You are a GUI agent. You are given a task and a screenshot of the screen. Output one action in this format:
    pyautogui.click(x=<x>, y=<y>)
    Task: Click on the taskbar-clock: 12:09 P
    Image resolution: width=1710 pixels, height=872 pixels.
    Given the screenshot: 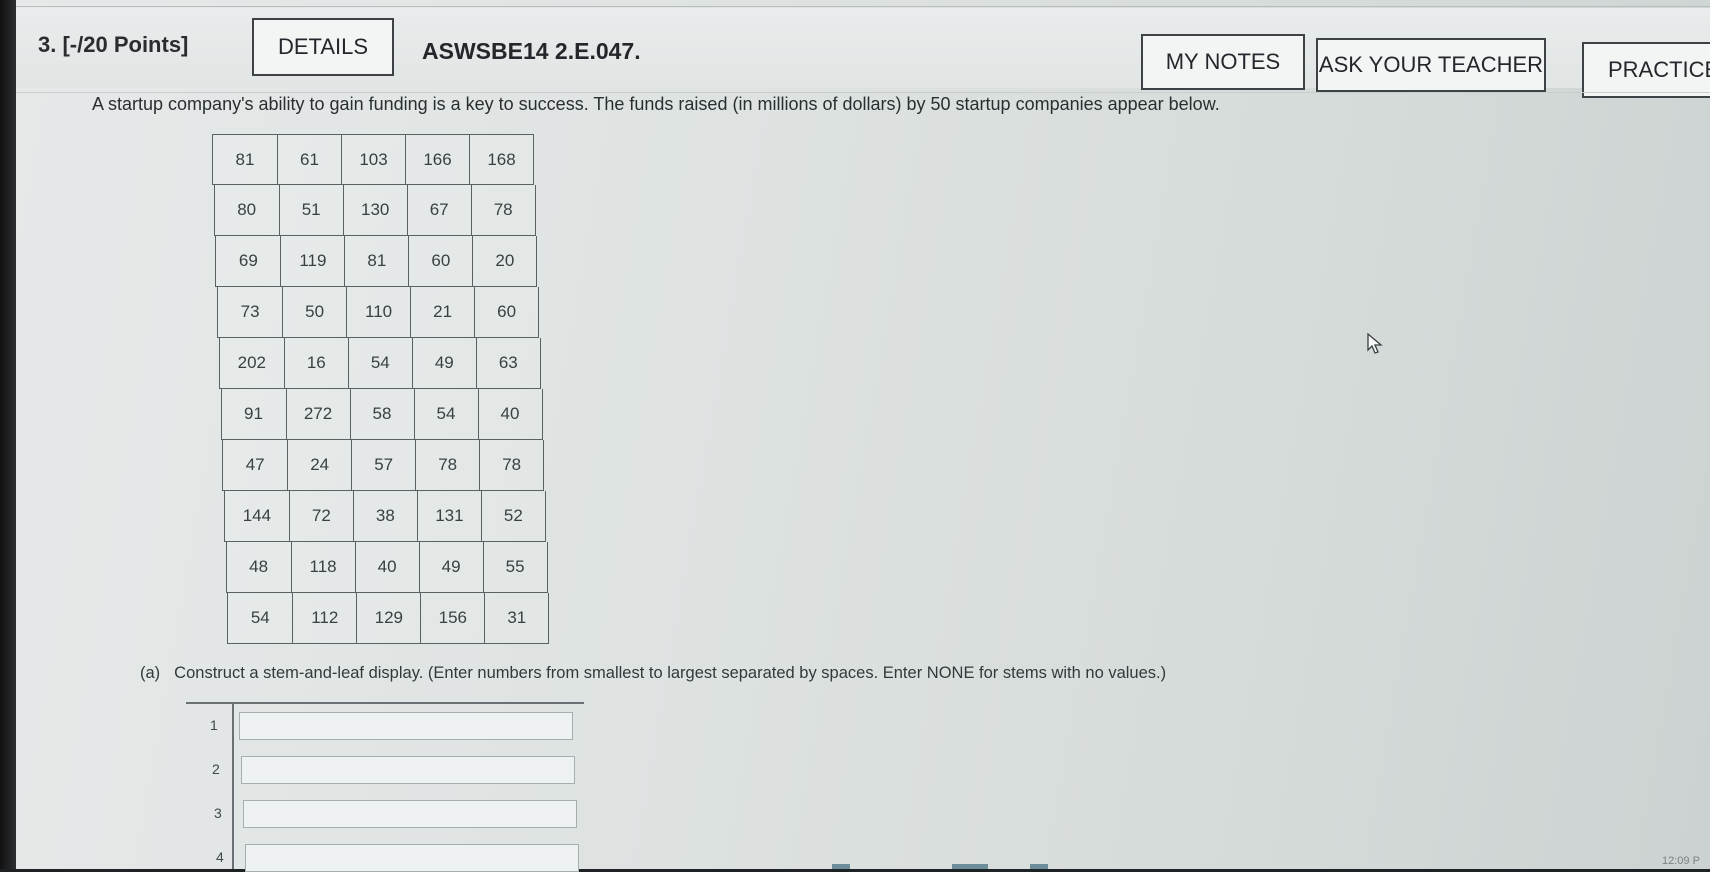 What is the action you would take?
    pyautogui.click(x=1681, y=861)
    